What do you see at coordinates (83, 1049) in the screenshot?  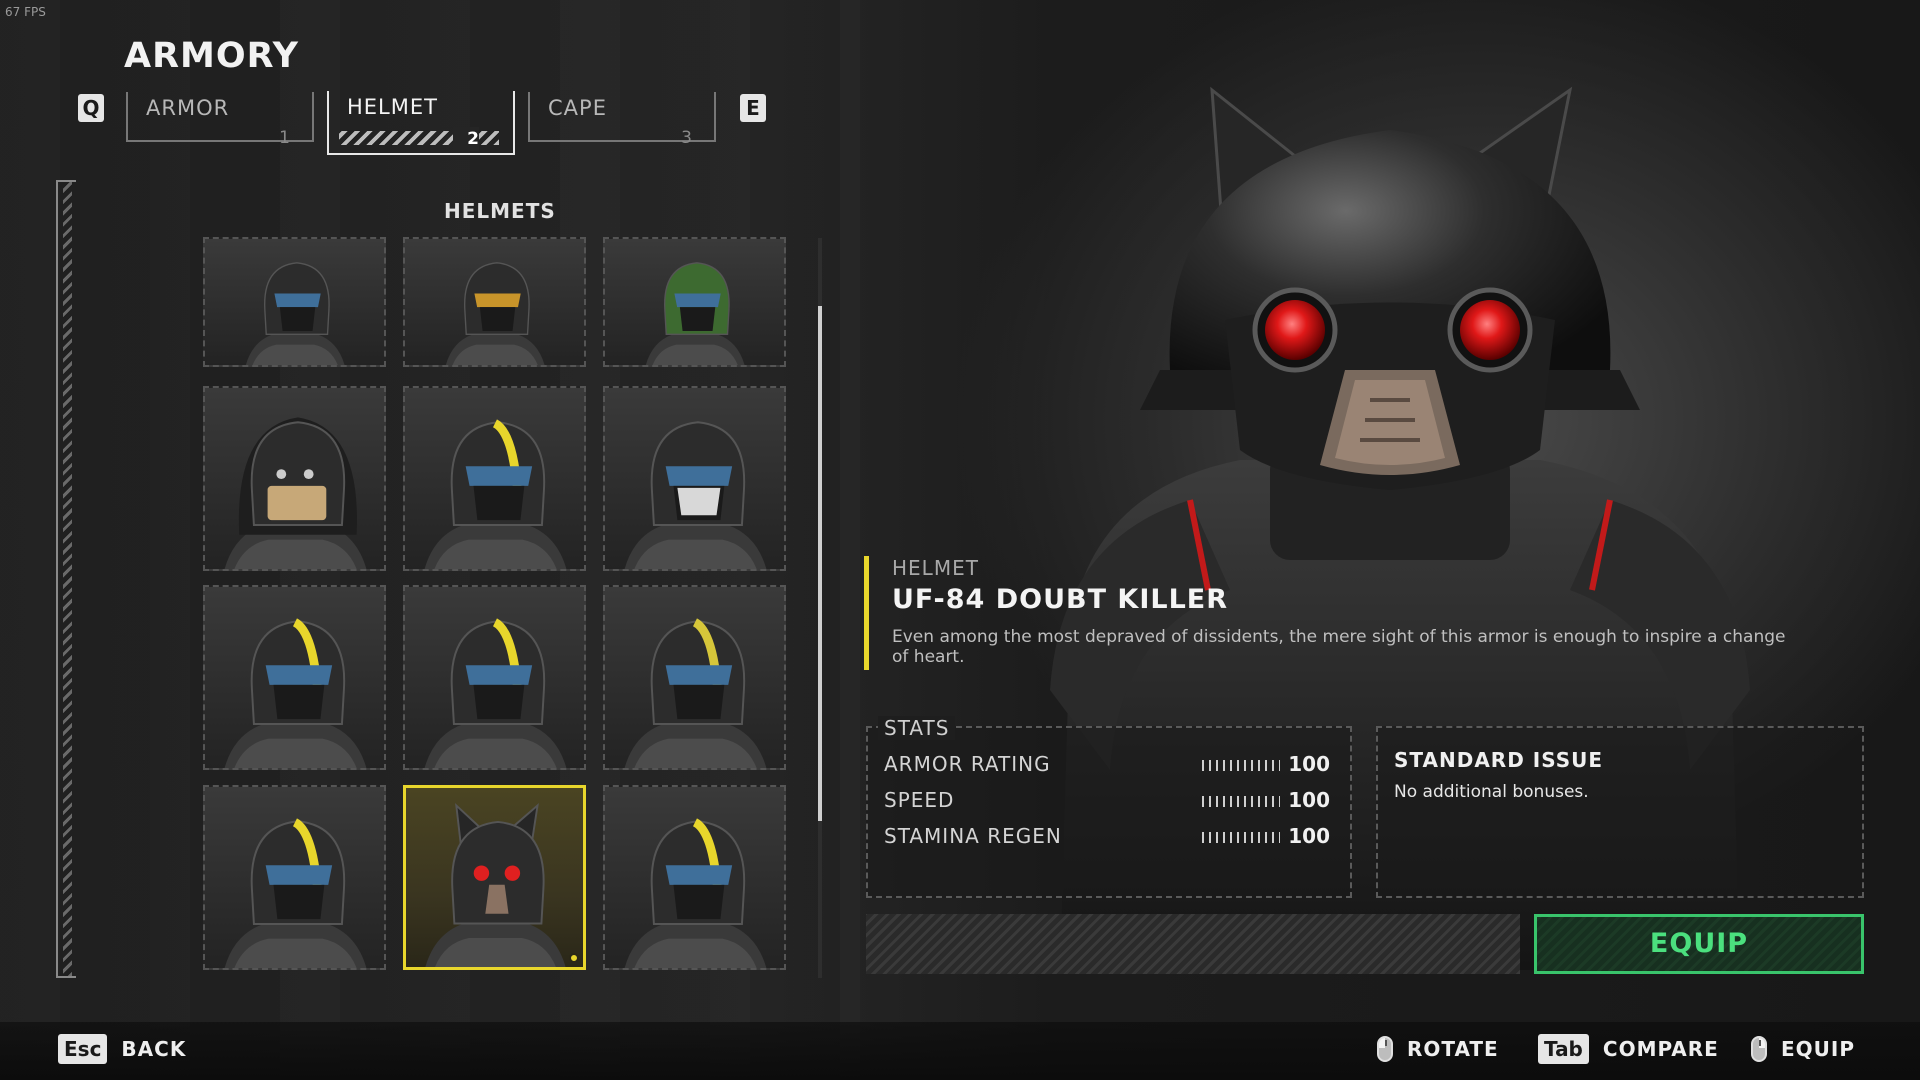 I see `esc-key: Esc` at bounding box center [83, 1049].